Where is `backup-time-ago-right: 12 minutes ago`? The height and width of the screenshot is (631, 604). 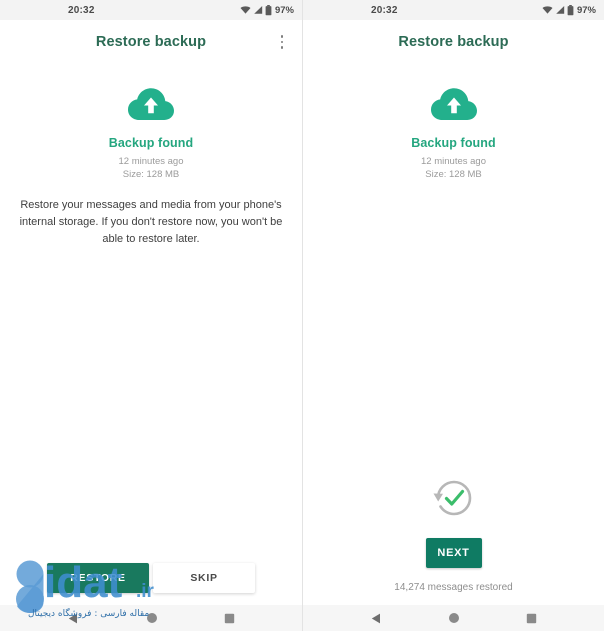
backup-time-ago-right: 12 minutes ago is located at coordinates (453, 161).